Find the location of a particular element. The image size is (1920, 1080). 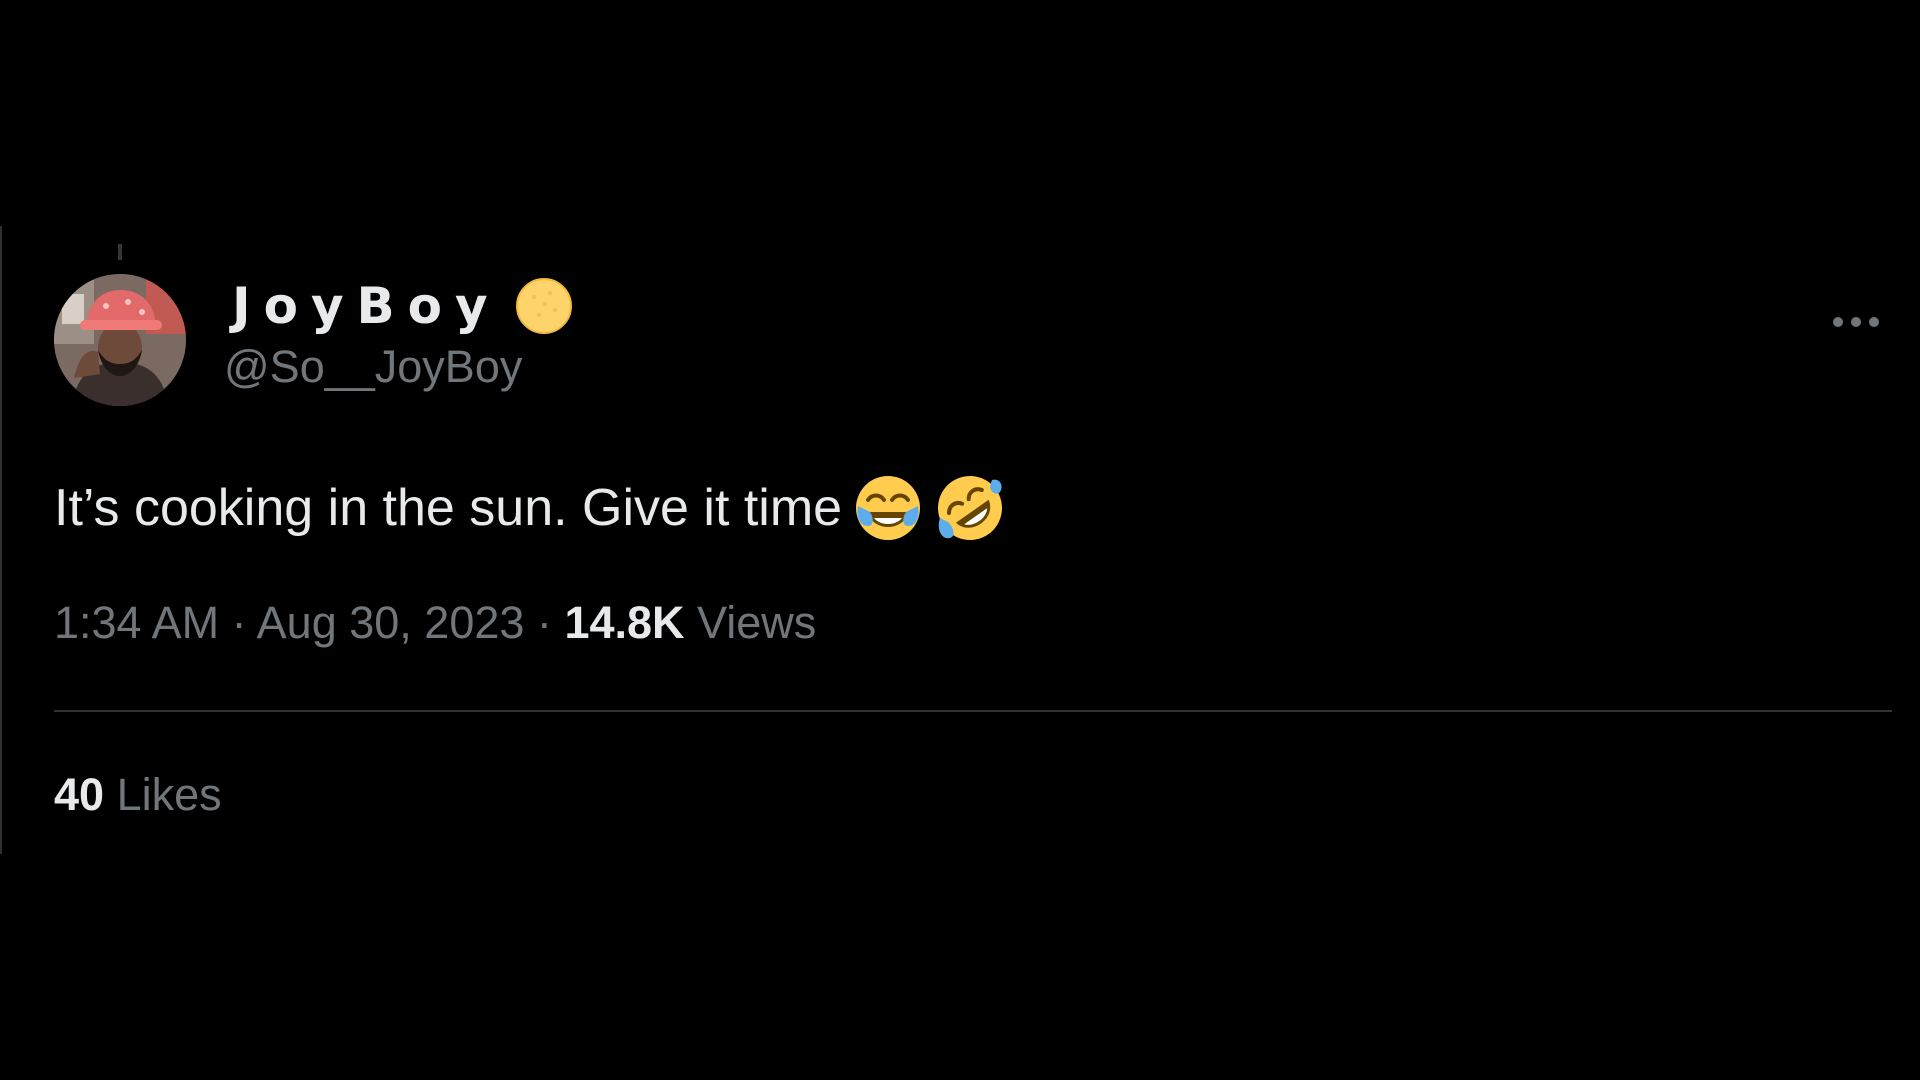

tweet-text: It’s cooking in the sun. Give it time is located at coordinates (448, 508).